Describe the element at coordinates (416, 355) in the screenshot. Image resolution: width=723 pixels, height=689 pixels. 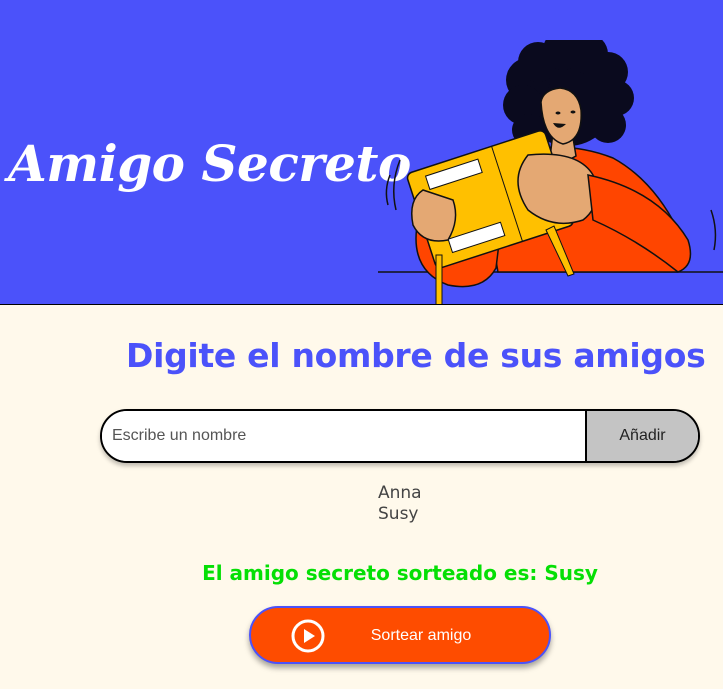
I see `section-subtitle: Digite el nombre de sus amigos` at that location.